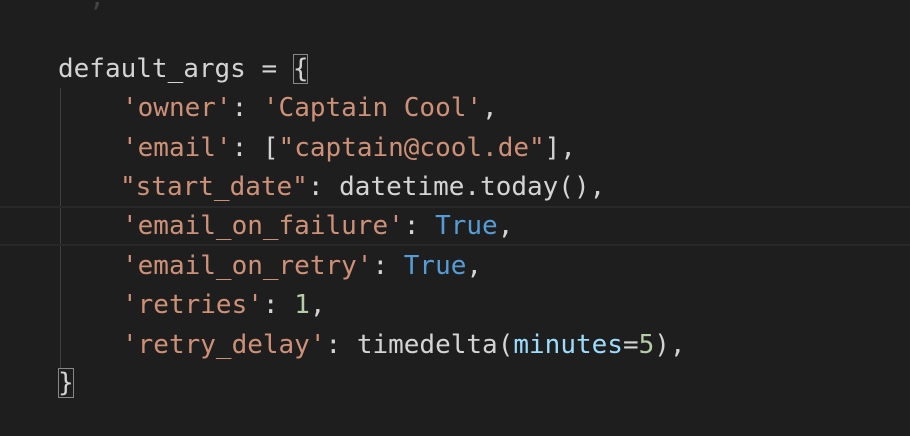 This screenshot has width=910, height=436. I want to click on dict-key: "start_date", so click(214, 187).